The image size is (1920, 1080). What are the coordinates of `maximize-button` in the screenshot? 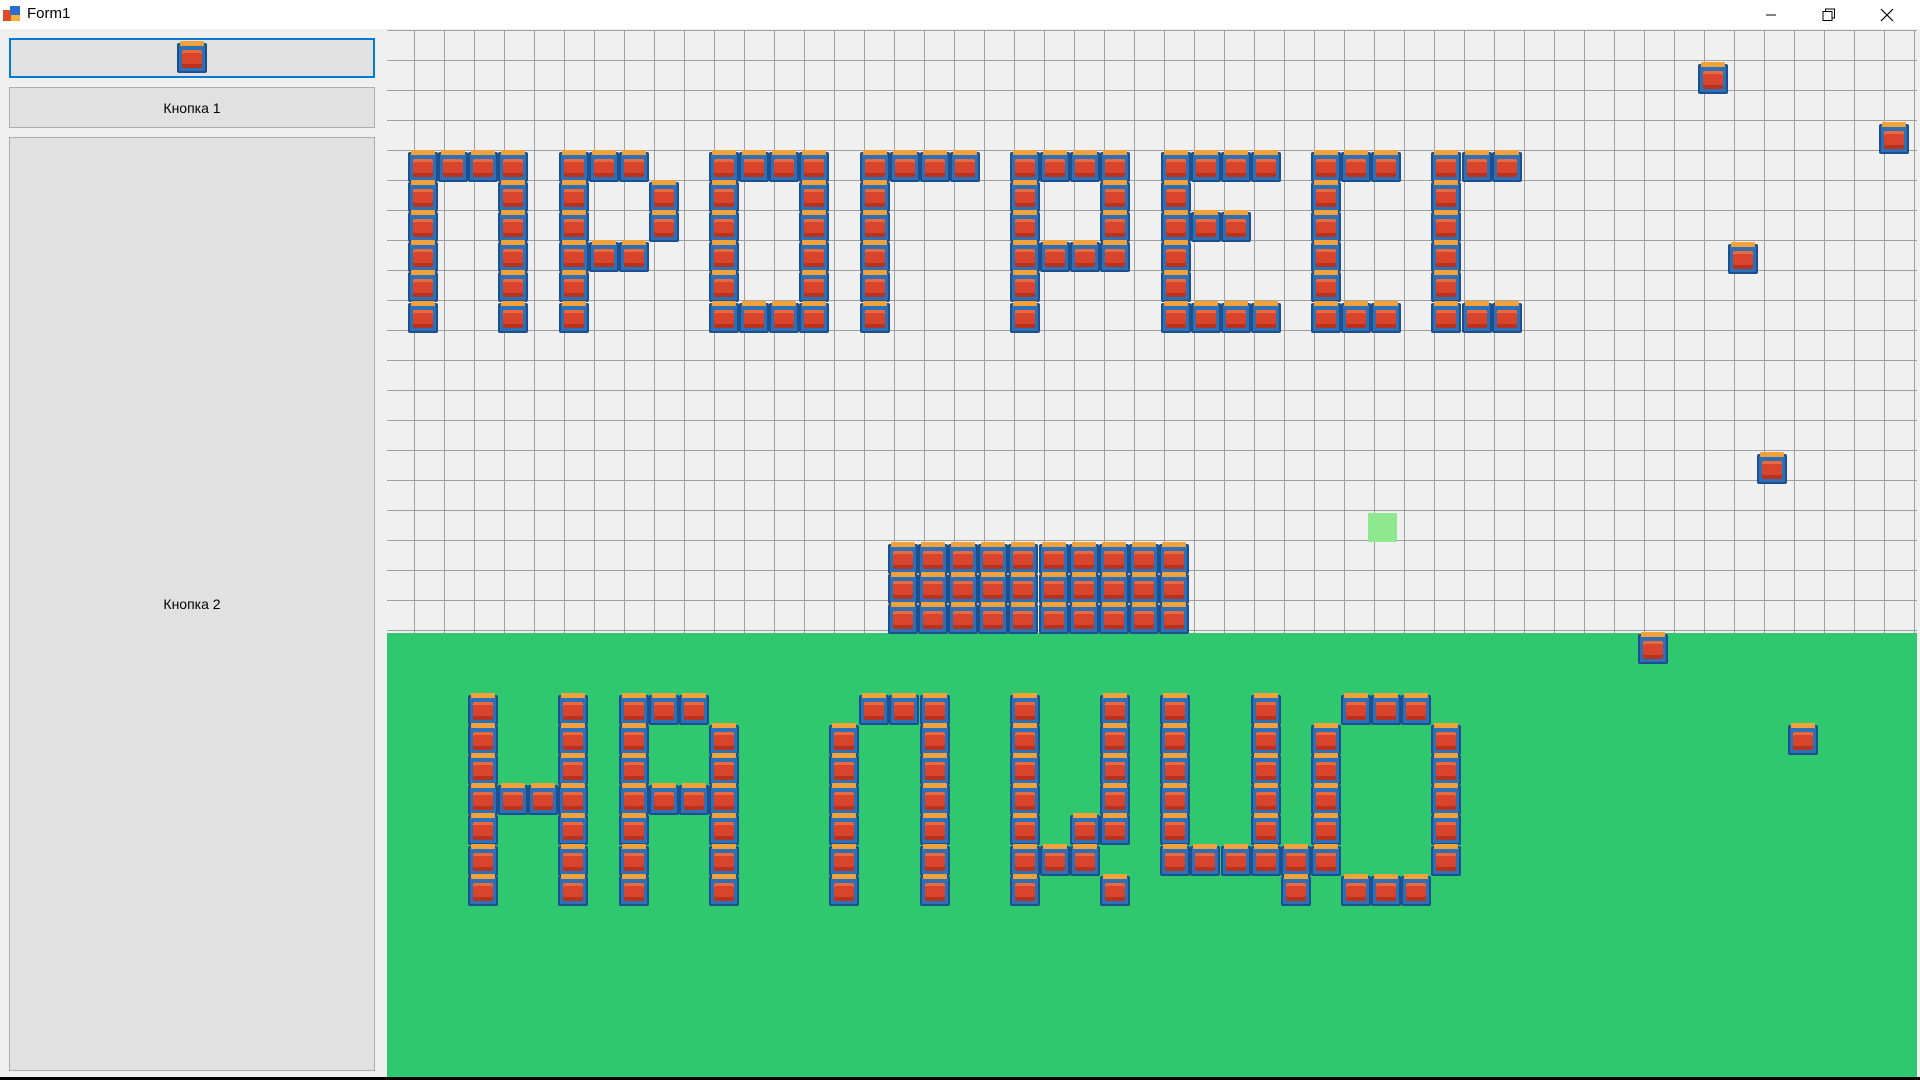 It's located at (1829, 14).